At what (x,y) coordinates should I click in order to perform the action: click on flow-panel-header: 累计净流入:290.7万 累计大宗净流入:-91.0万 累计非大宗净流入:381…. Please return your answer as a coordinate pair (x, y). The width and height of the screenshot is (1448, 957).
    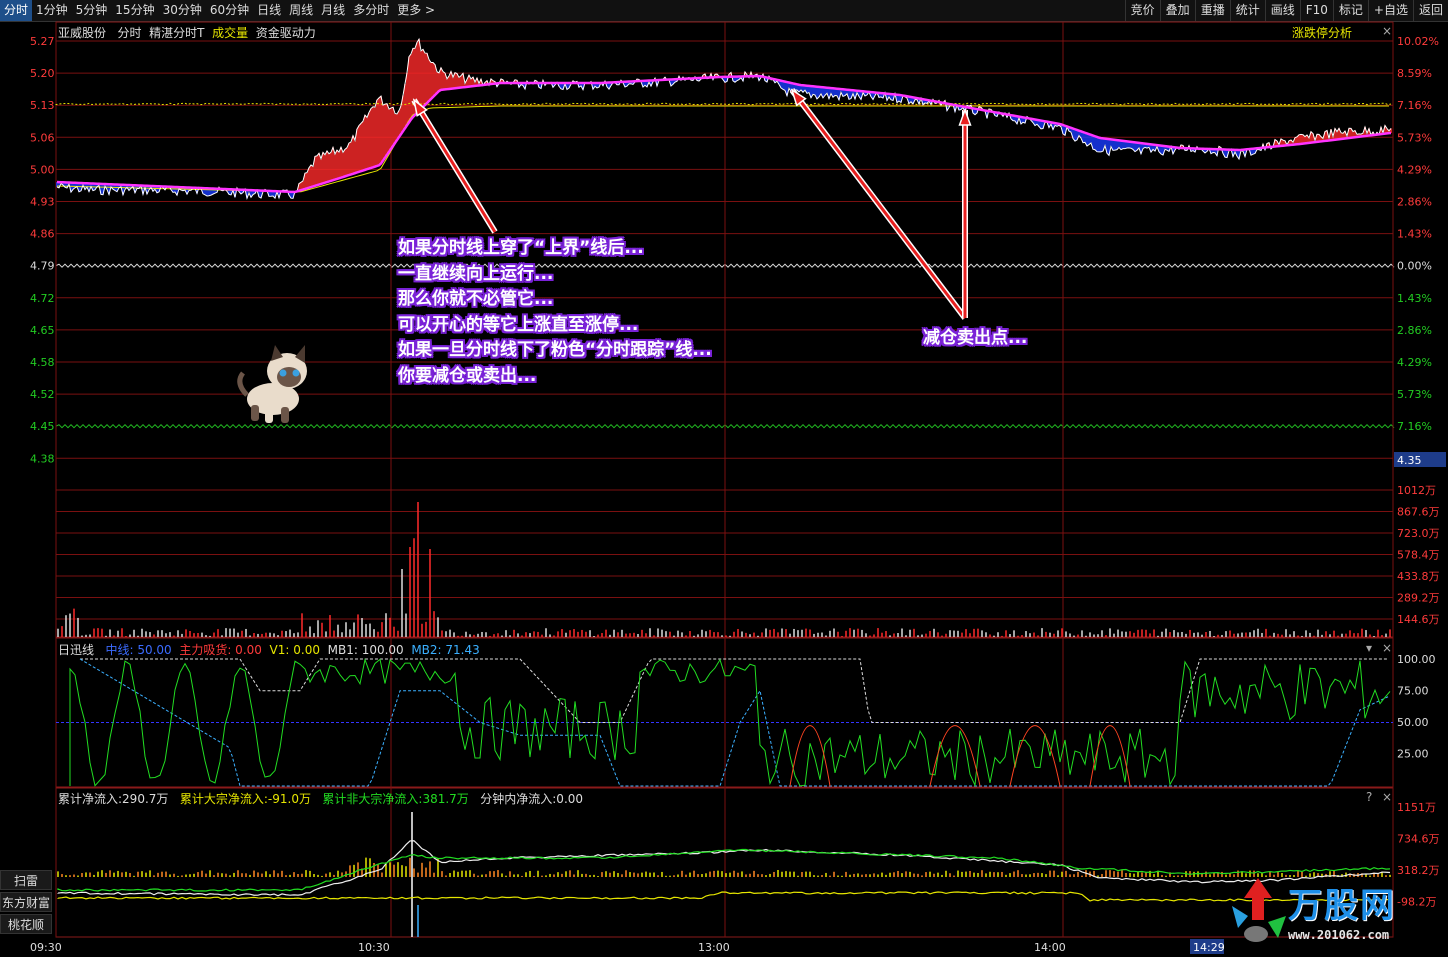
    Looking at the image, I should click on (320, 798).